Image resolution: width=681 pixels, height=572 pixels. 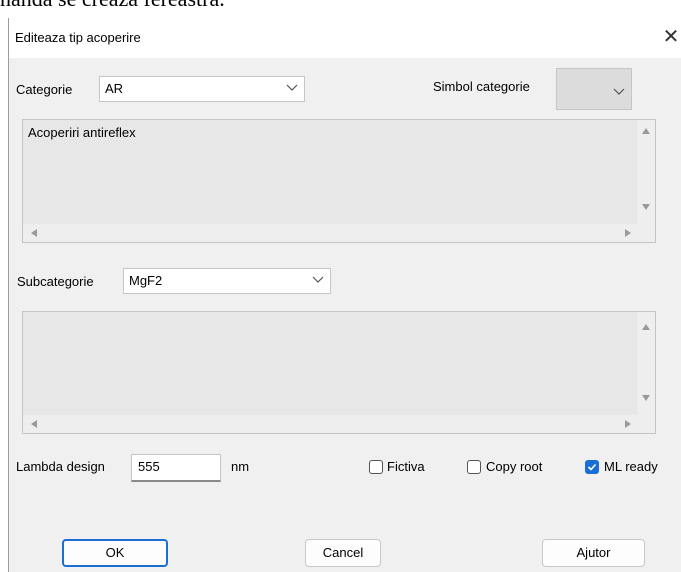 I want to click on categorie-label: Categorie, so click(x=44, y=89).